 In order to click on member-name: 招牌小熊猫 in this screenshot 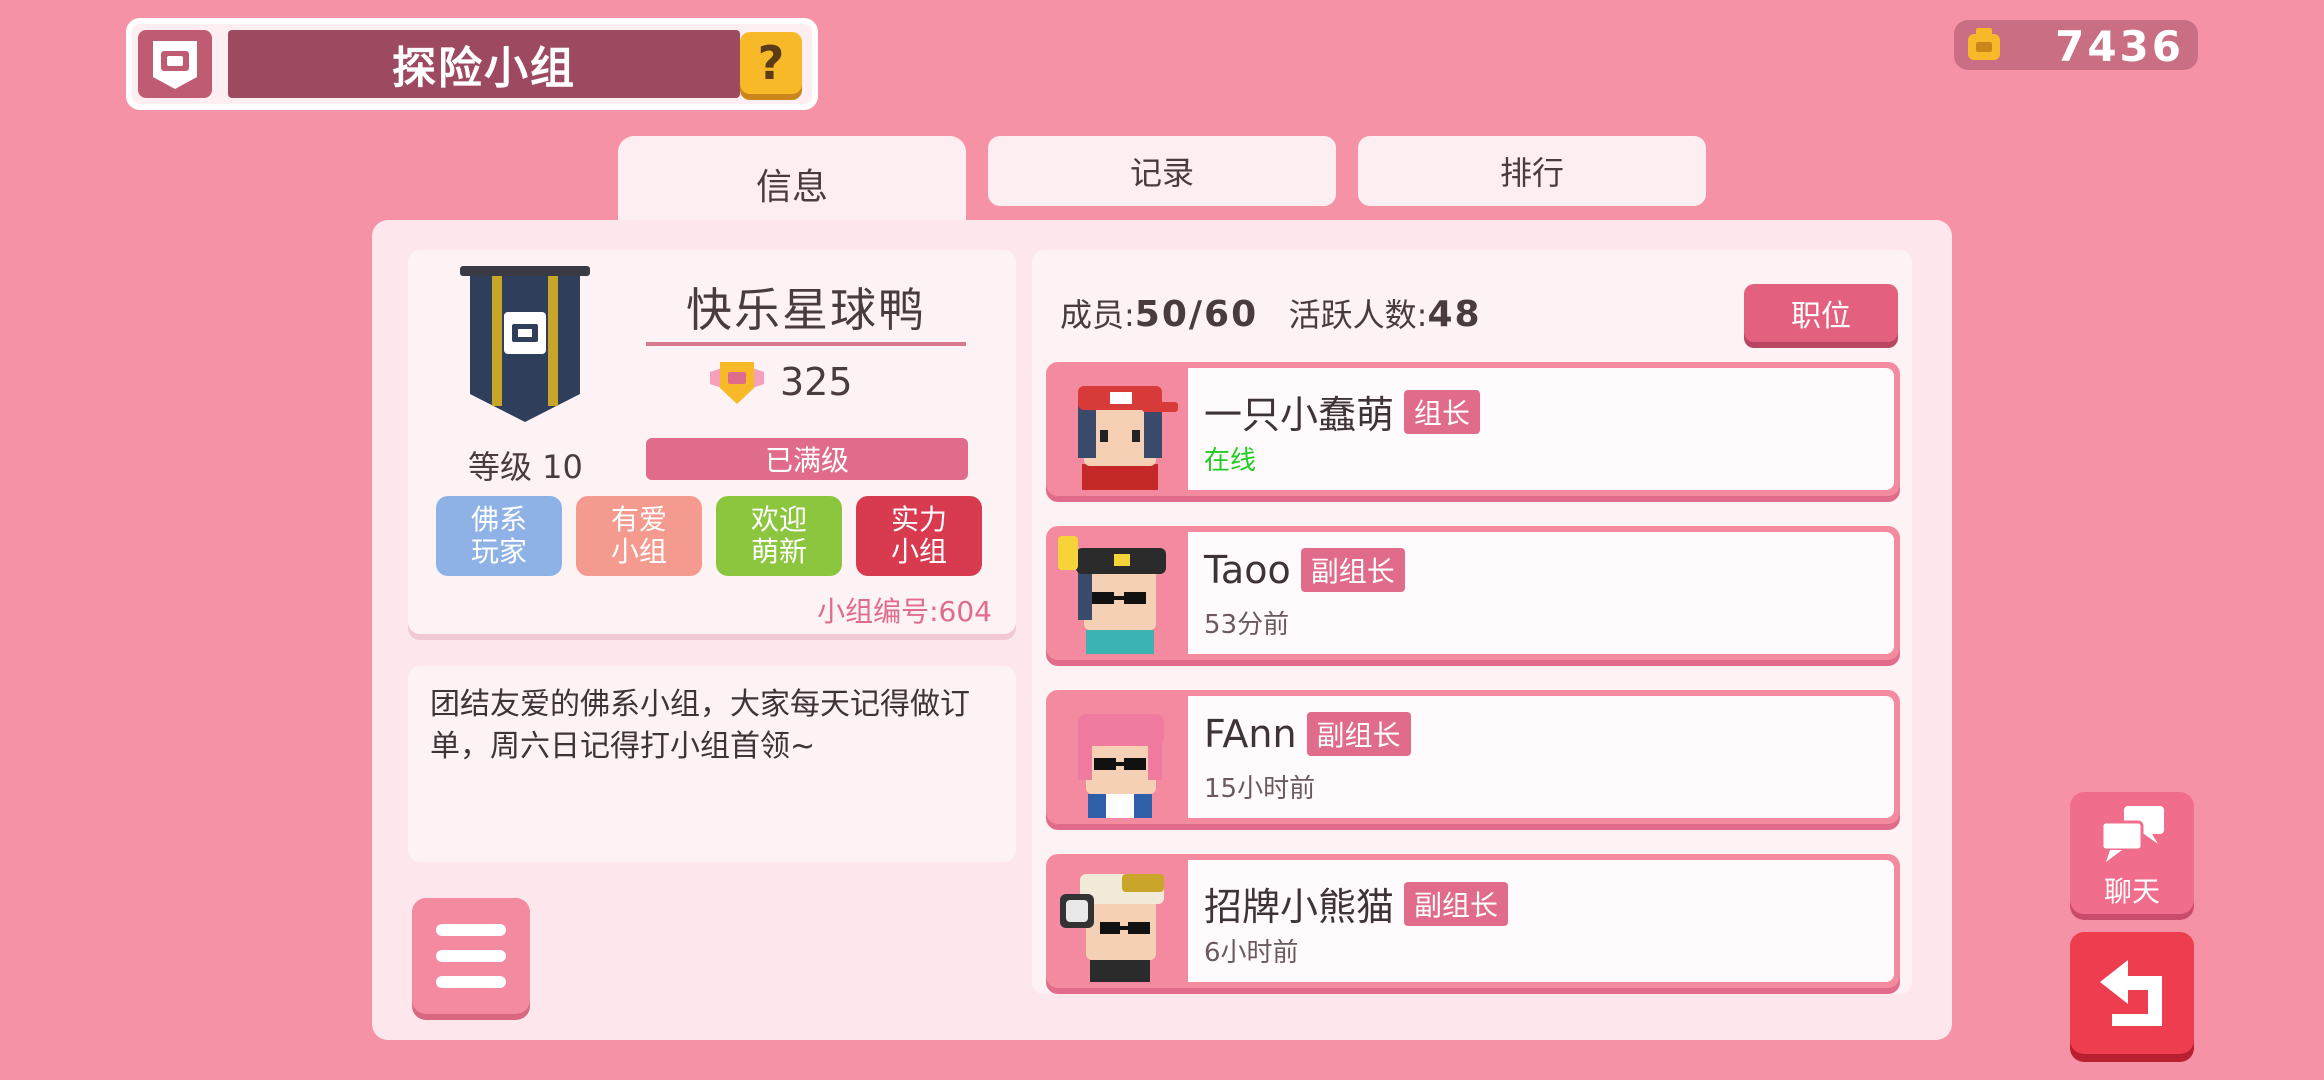, I will do `click(1299, 907)`.